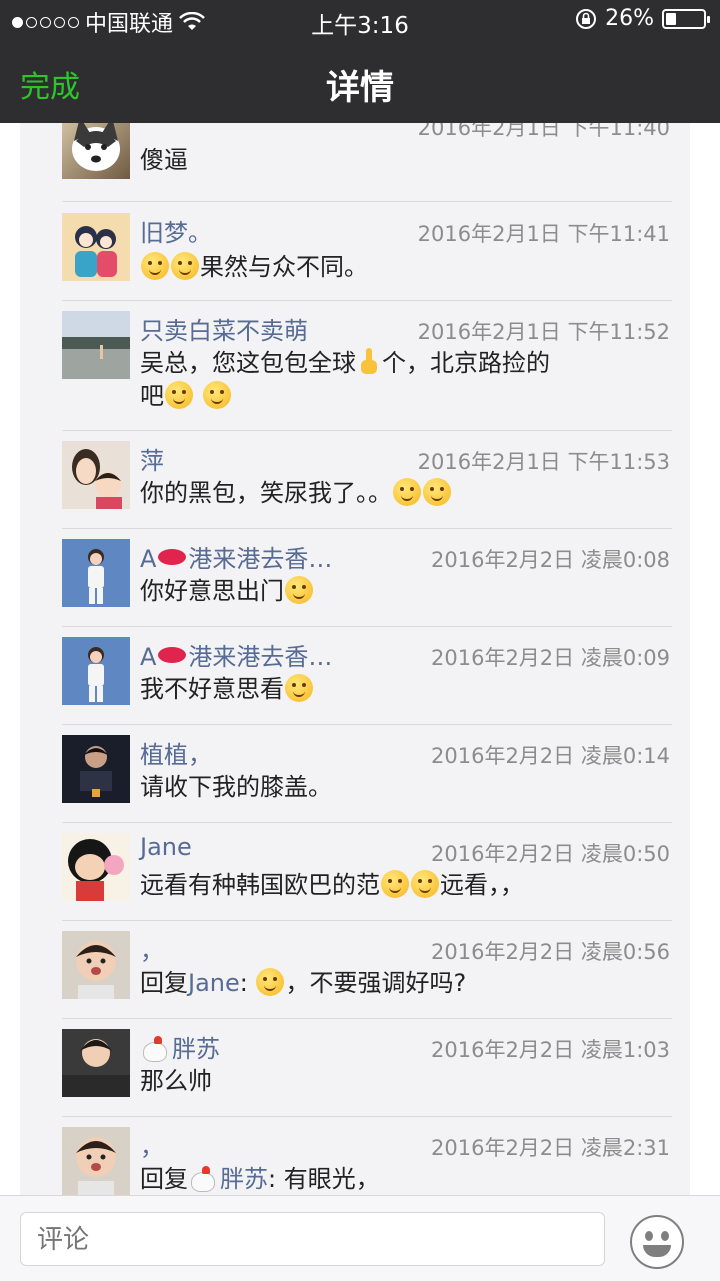  I want to click on comment-author: 只卖白菜不卖萌, so click(224, 328).